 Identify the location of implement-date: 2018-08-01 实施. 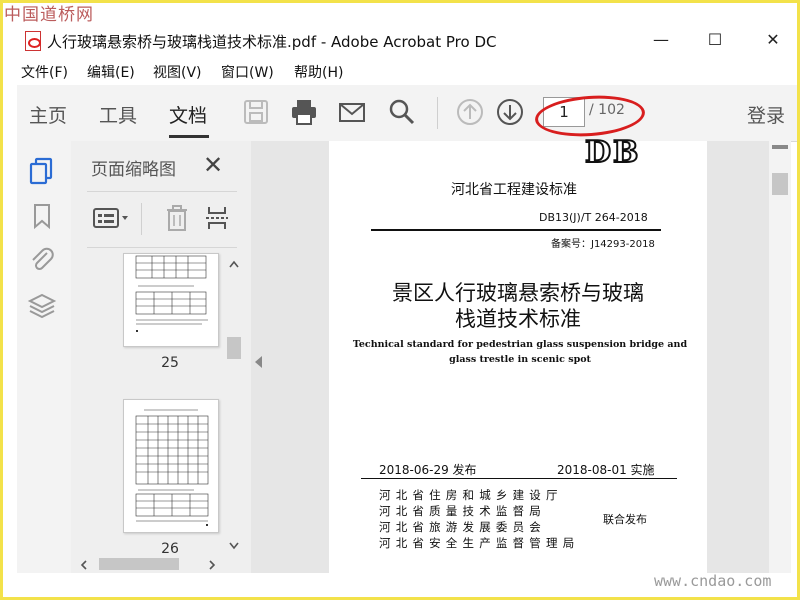
(606, 470).